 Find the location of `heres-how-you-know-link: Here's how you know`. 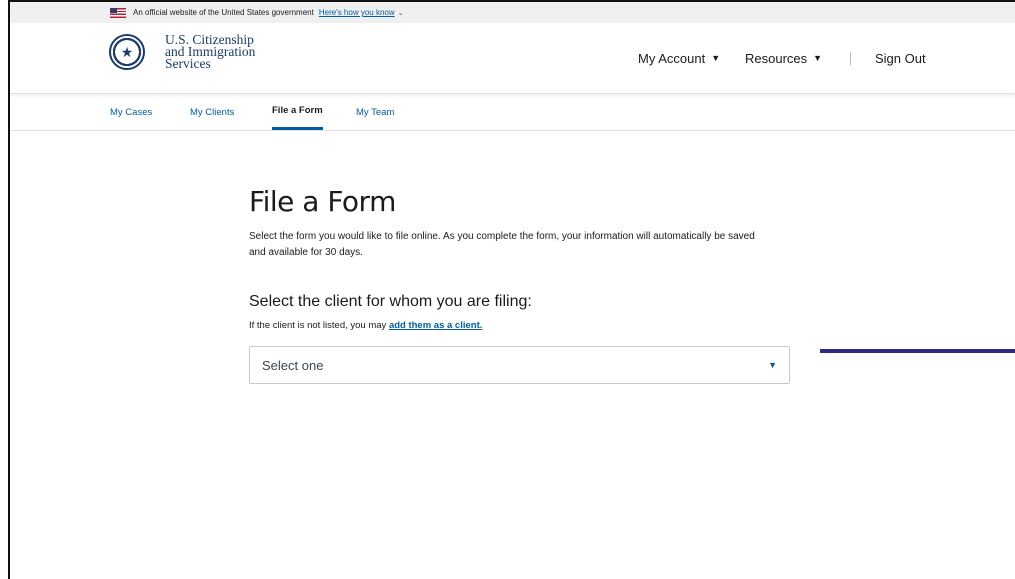

heres-how-you-know-link: Here's how you know is located at coordinates (357, 12).